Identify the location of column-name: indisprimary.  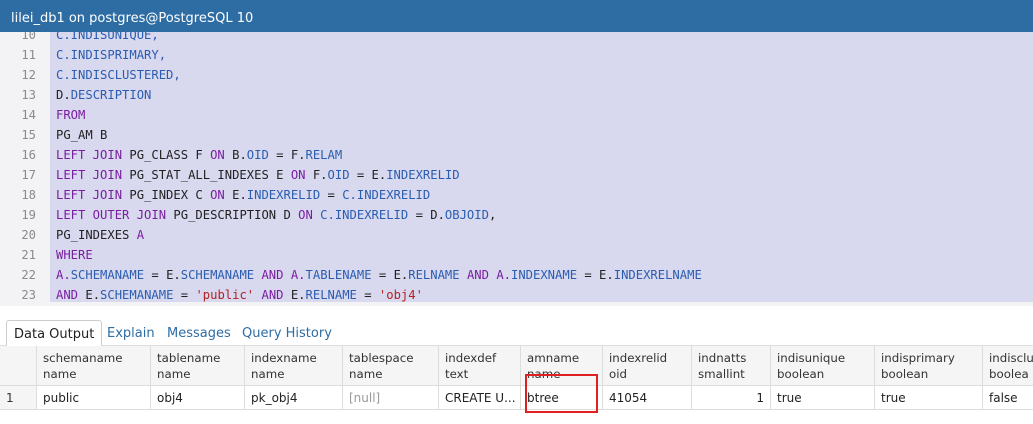
(918, 358).